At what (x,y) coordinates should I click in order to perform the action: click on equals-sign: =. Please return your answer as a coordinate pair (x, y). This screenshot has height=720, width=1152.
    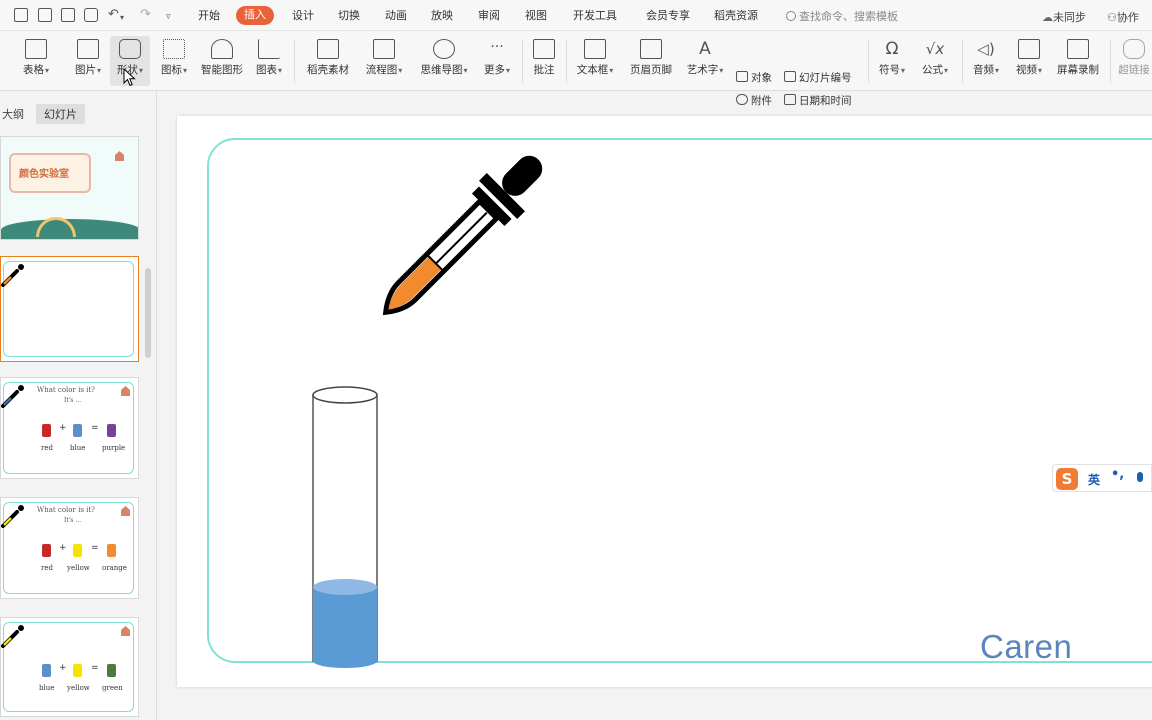
    Looking at the image, I should click on (95, 548).